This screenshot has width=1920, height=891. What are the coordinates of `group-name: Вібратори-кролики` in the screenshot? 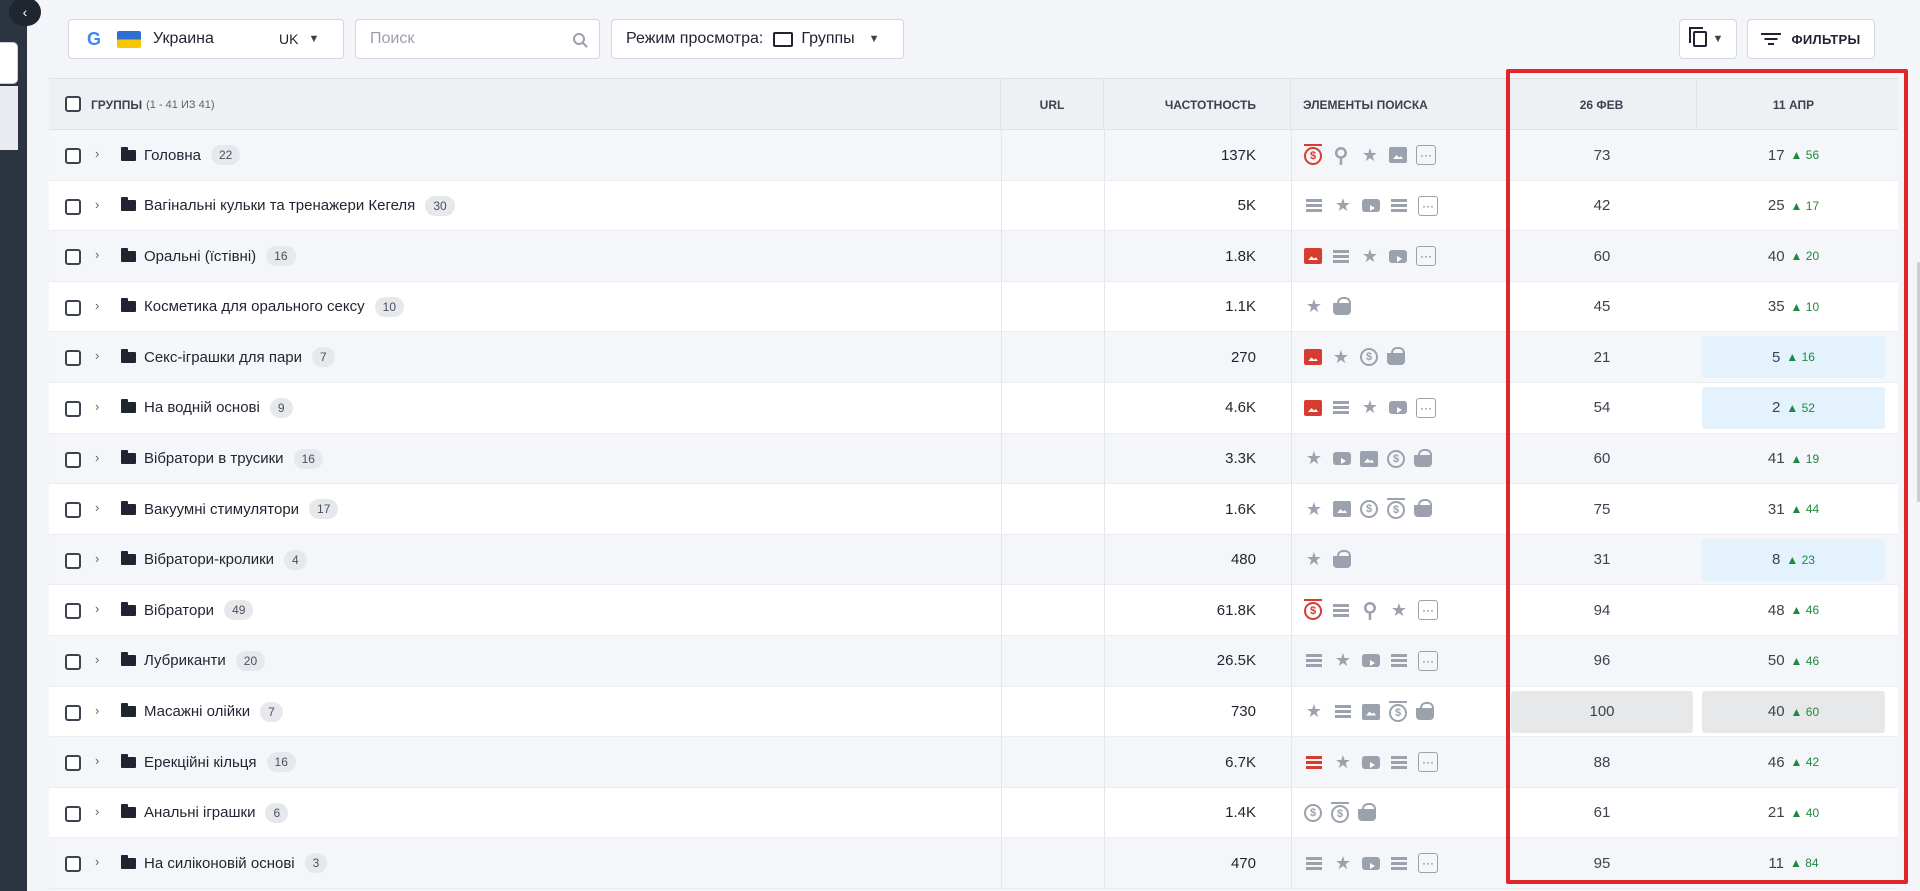 It's located at (209, 559).